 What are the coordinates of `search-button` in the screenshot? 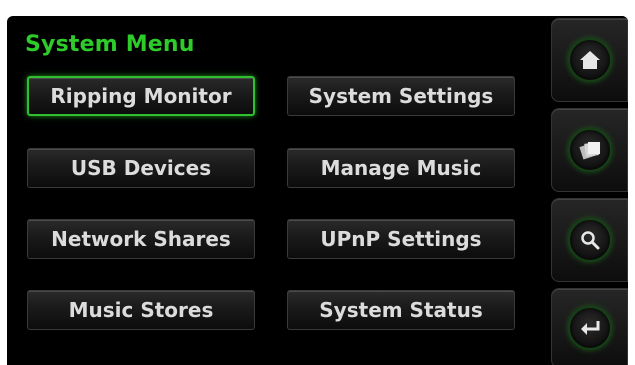 It's located at (589, 240).